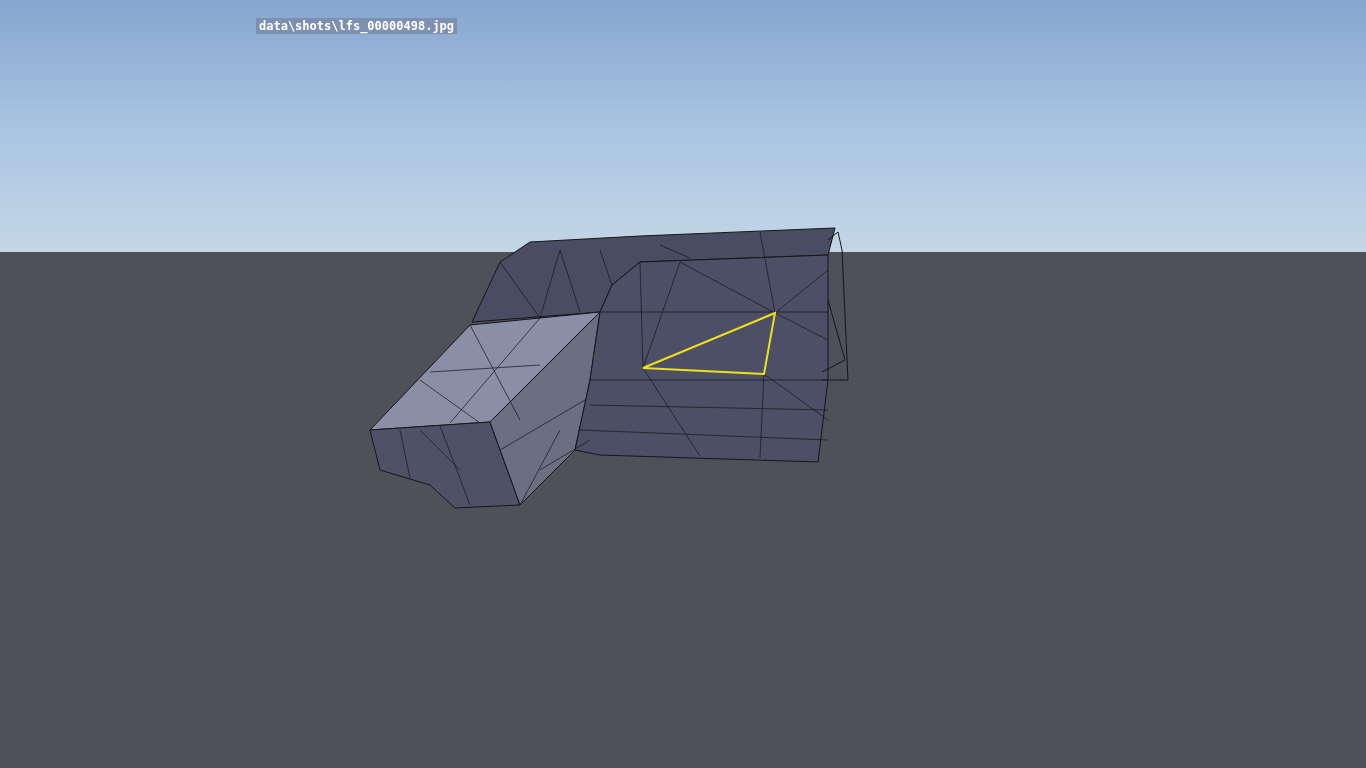  I want to click on filename-label: data\shots\lfs_00000498.jpg, so click(357, 26).